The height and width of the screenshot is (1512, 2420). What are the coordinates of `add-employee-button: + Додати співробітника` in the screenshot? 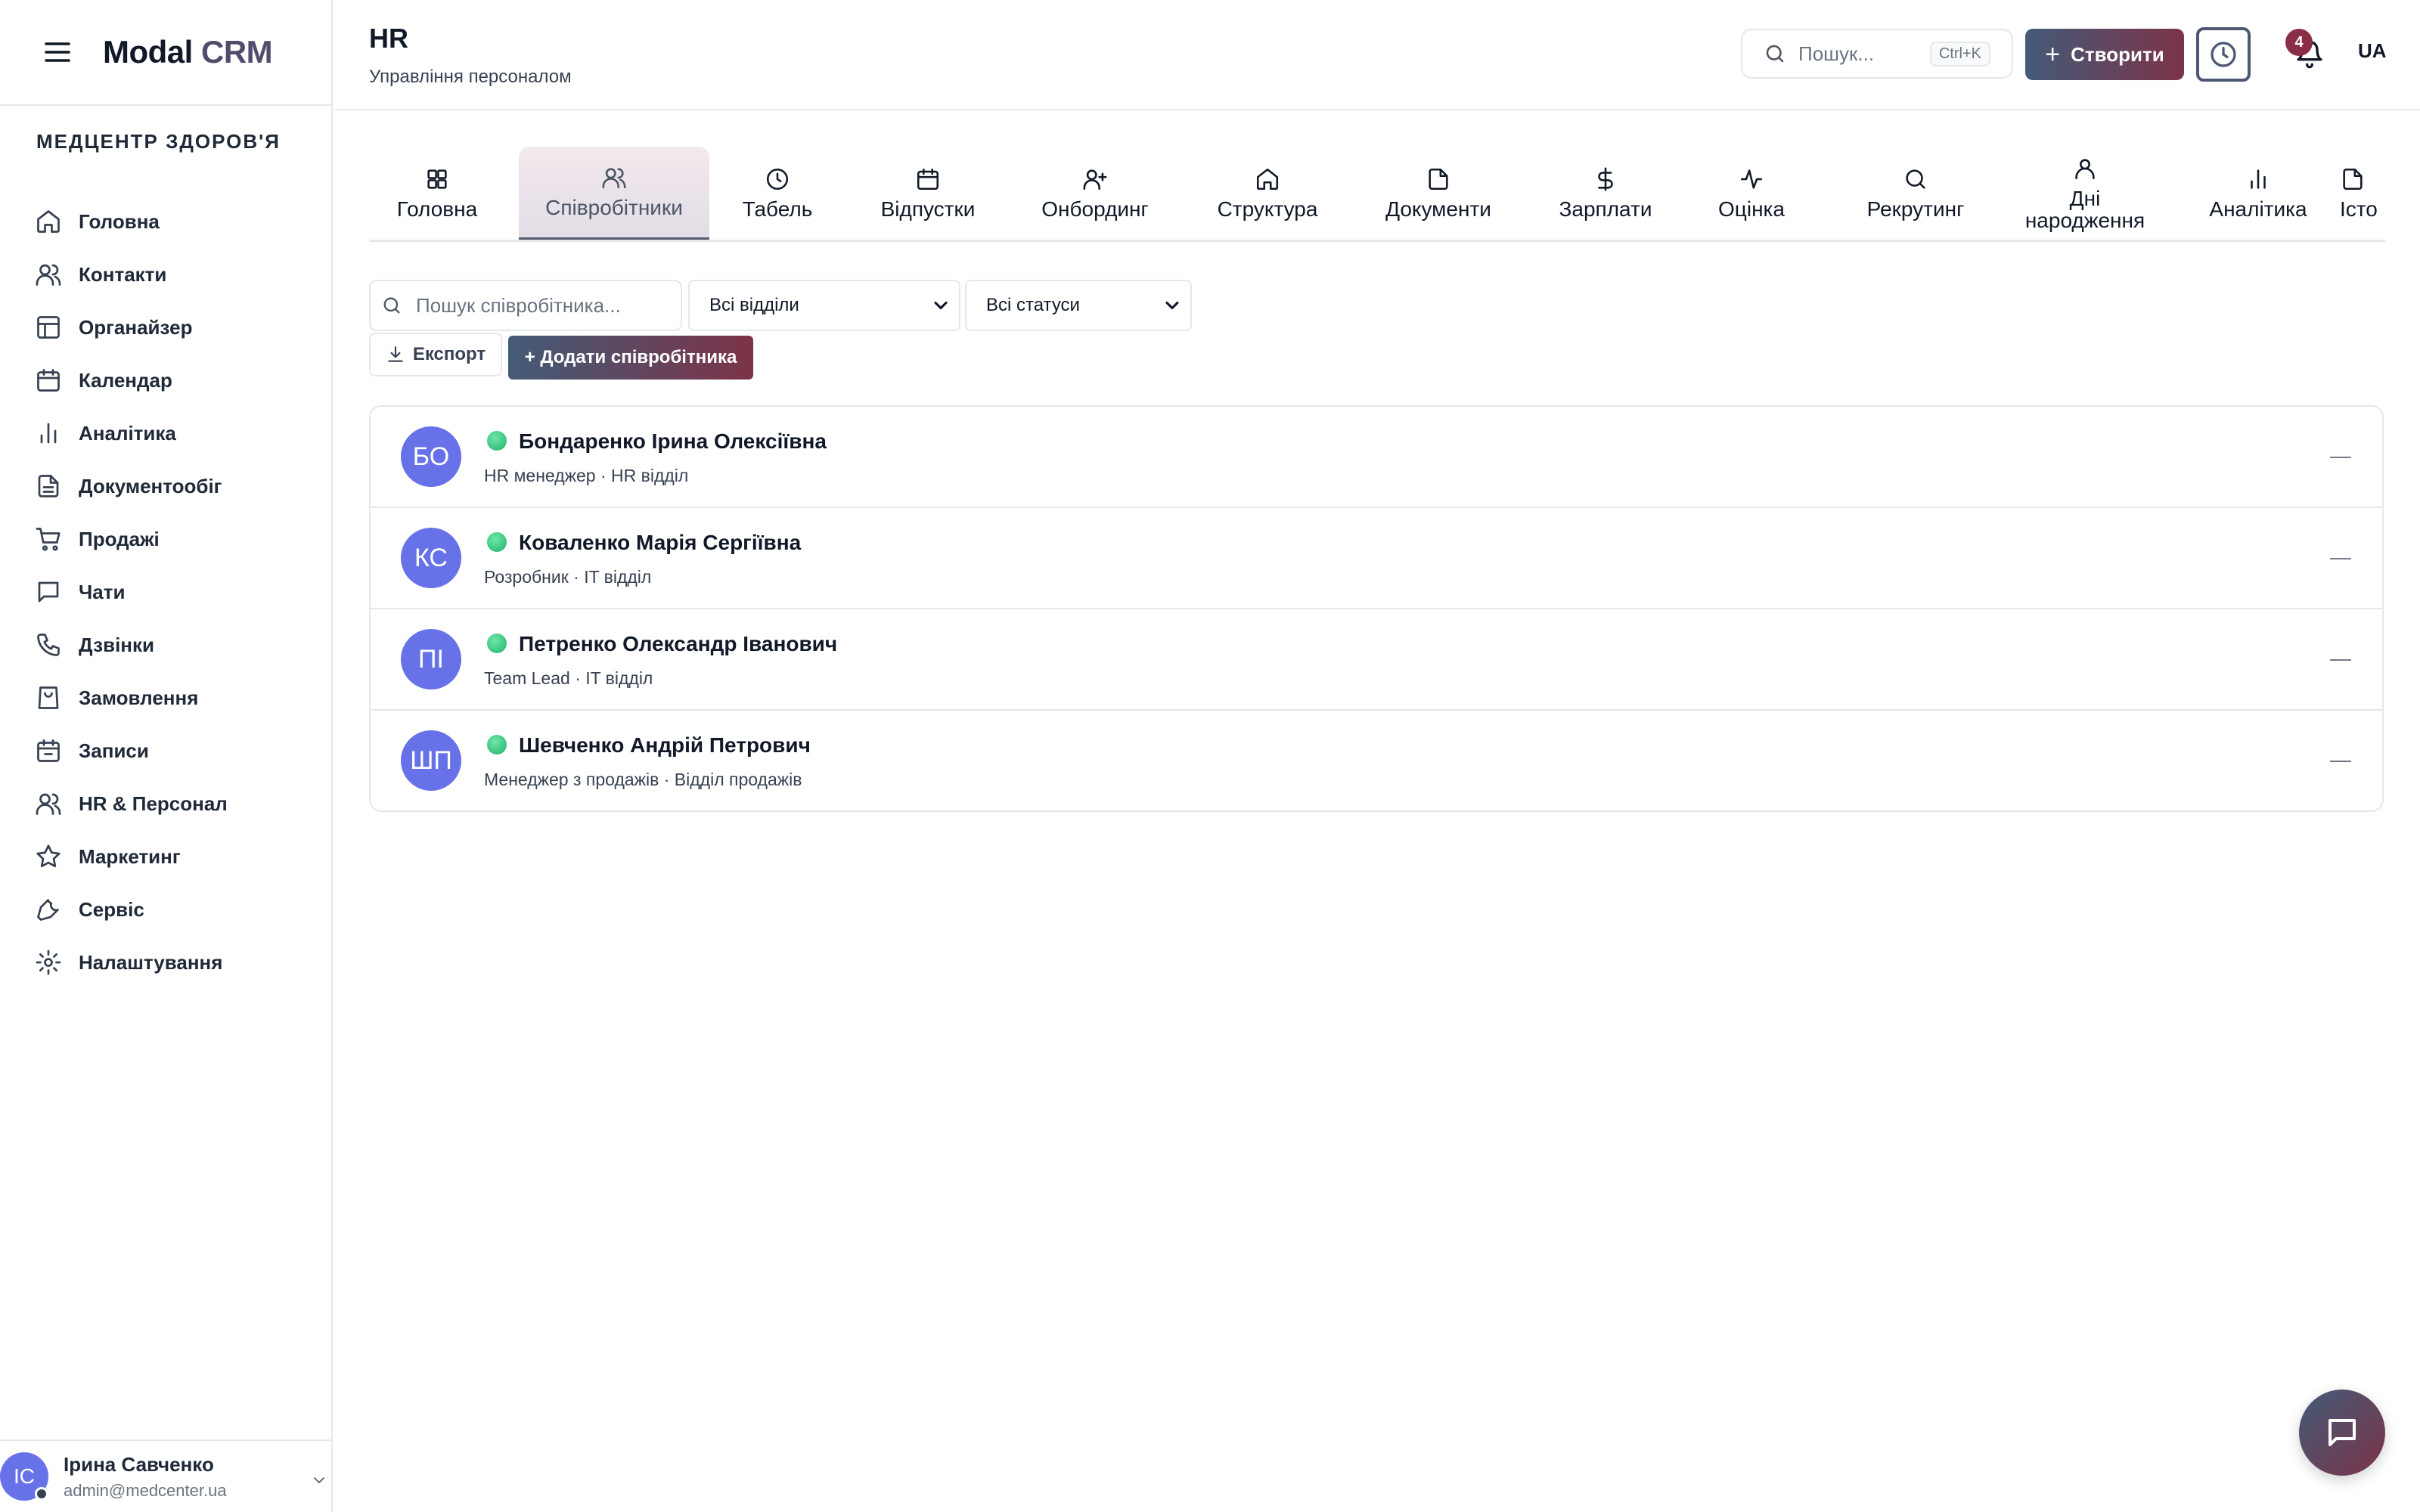 It's located at (630, 358).